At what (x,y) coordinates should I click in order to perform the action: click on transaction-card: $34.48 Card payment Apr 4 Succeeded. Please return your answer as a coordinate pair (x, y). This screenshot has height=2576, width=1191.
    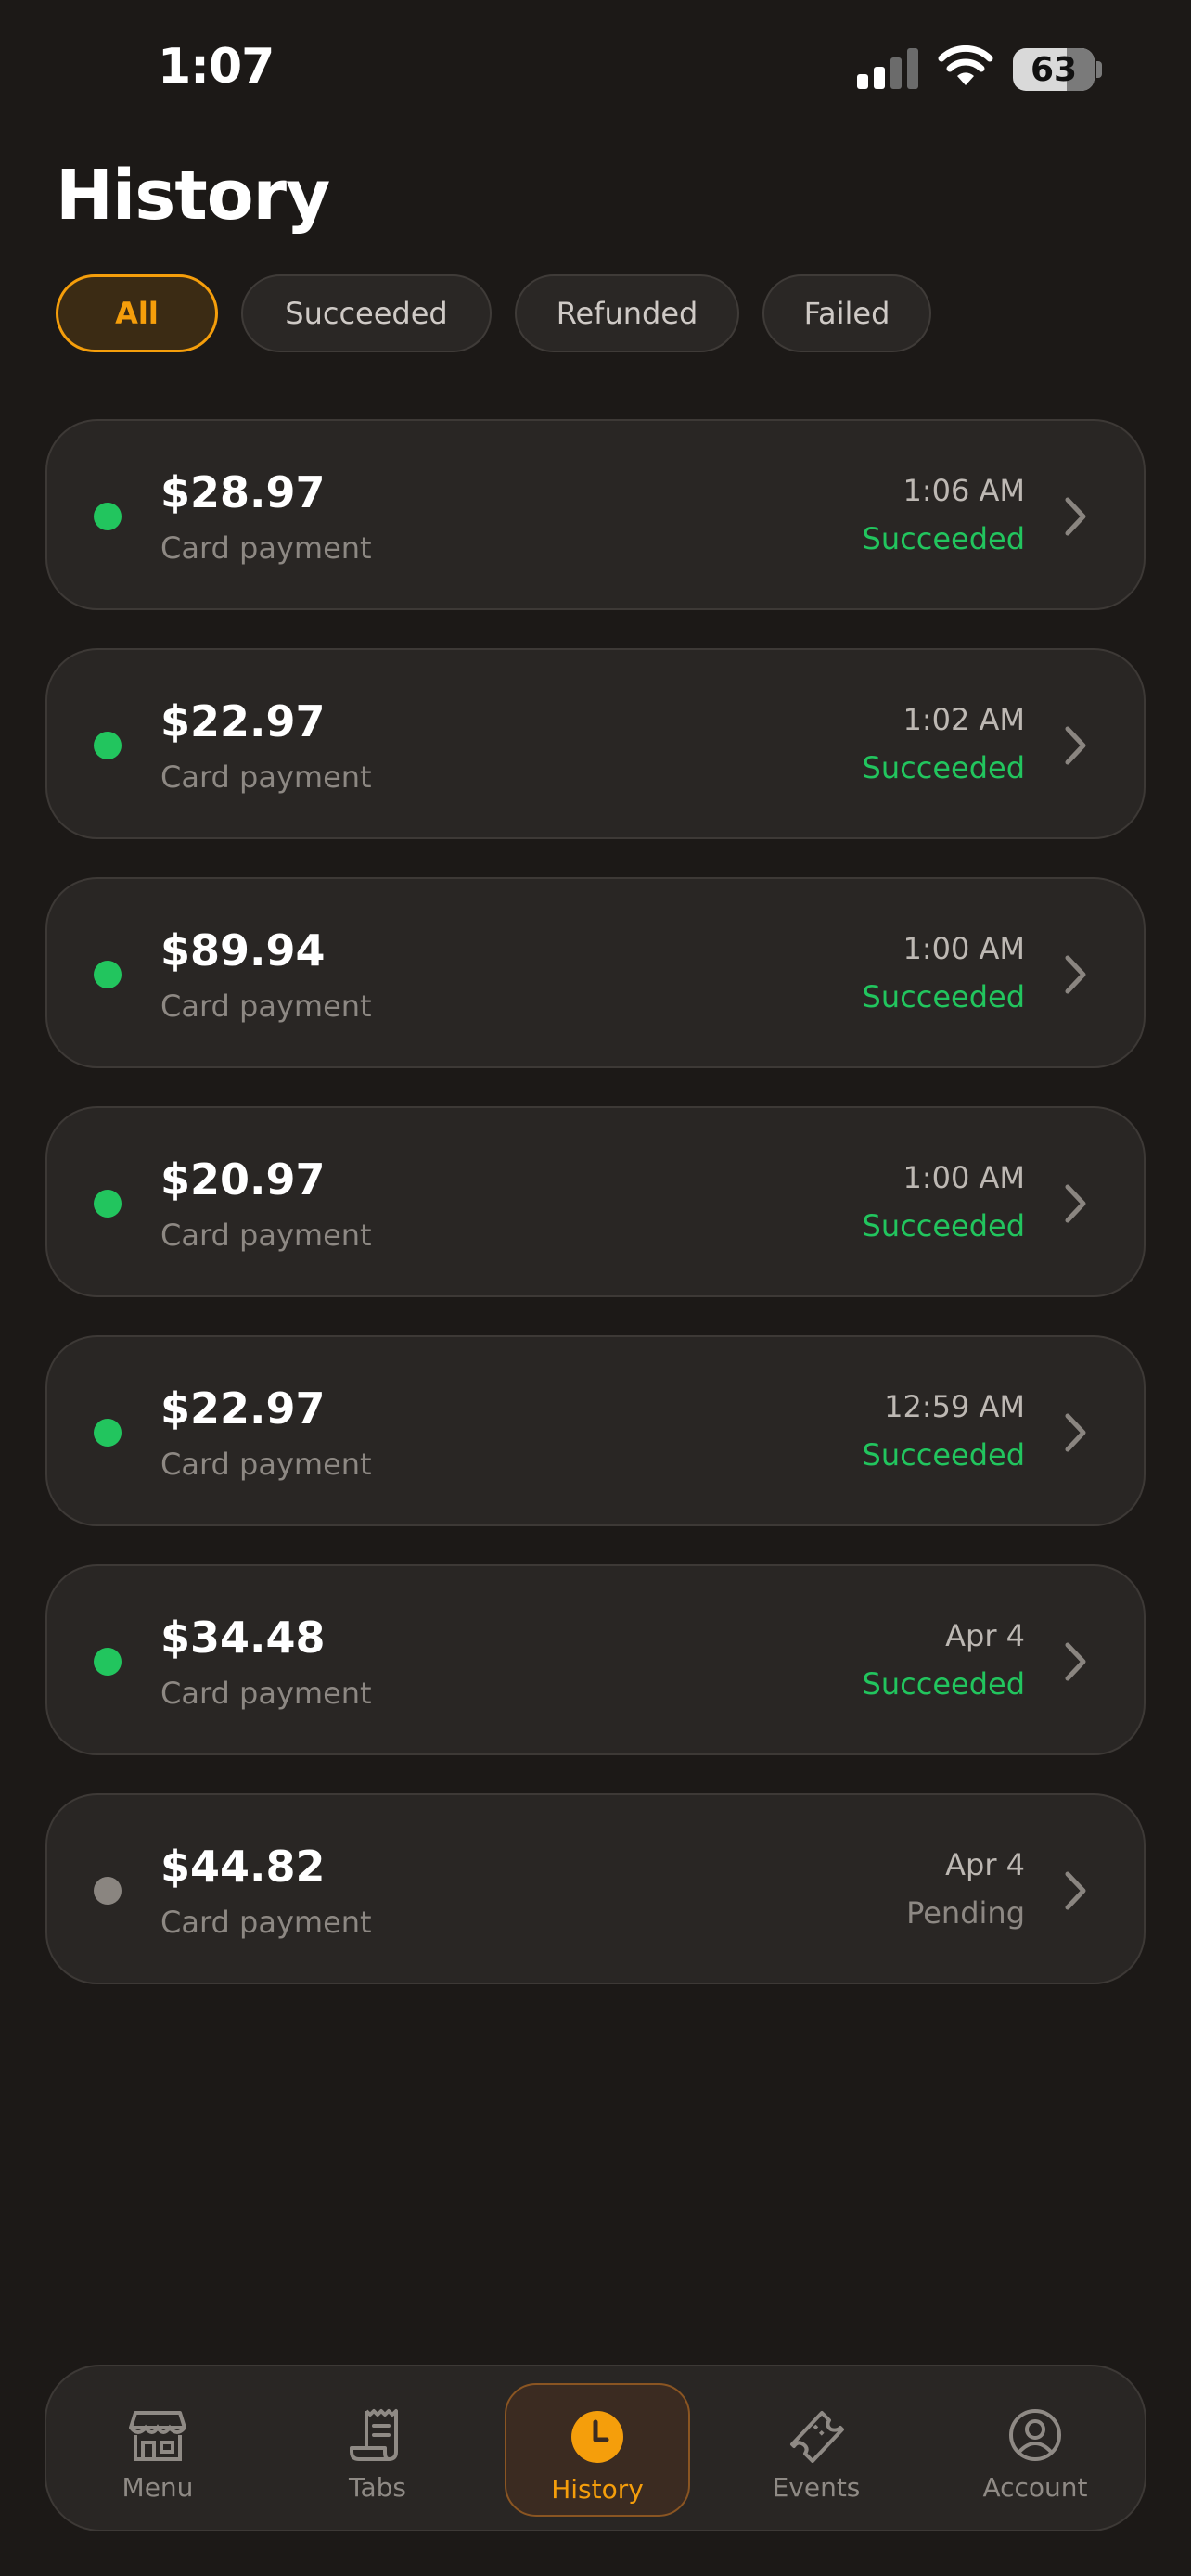
    Looking at the image, I should click on (595, 1659).